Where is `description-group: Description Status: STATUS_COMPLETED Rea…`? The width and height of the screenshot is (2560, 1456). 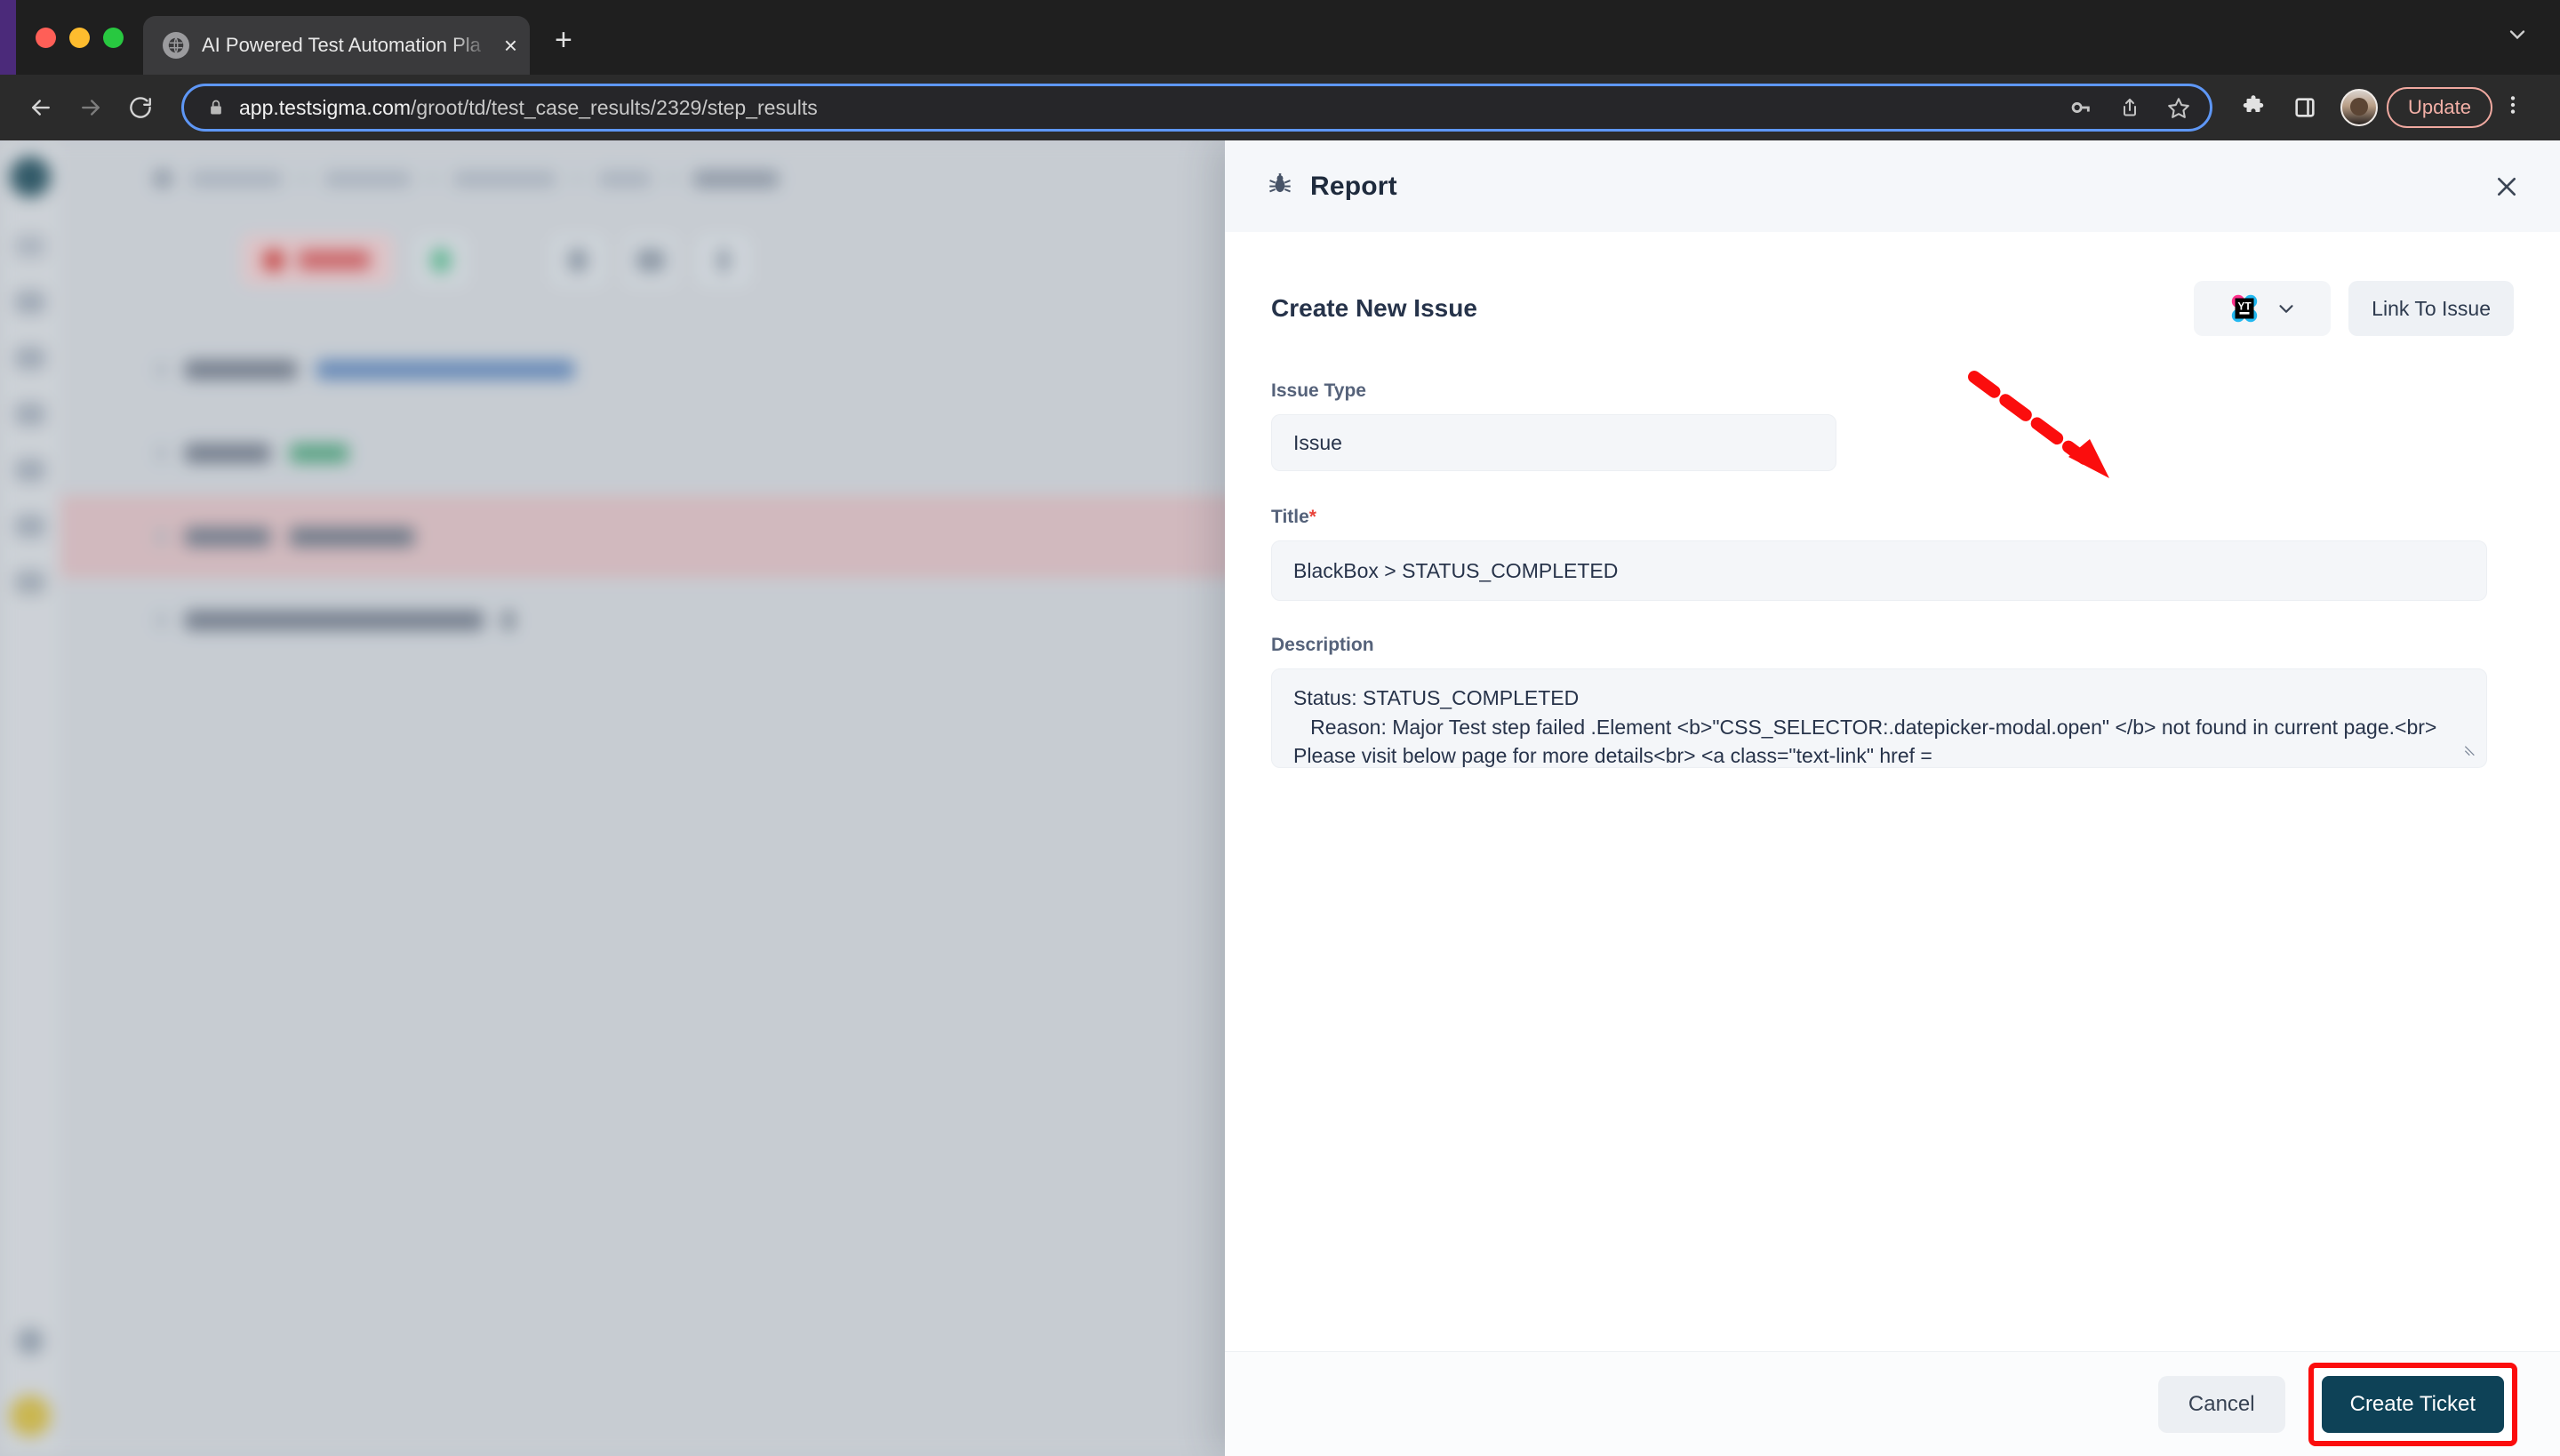
description-group: Description Status: STATUS_COMPLETED Rea… is located at coordinates (1892, 701).